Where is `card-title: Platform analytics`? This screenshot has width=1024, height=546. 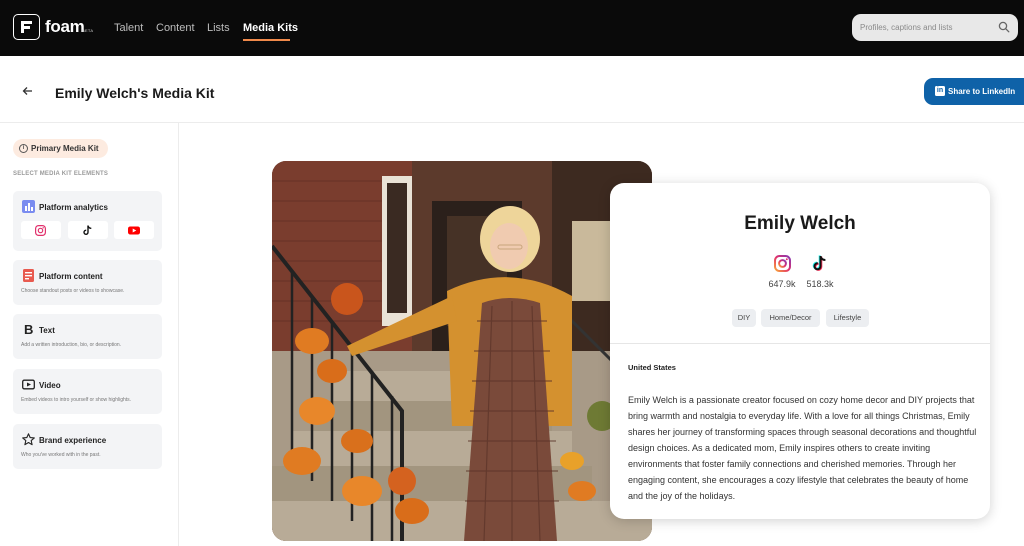
card-title: Platform analytics is located at coordinates (73, 207).